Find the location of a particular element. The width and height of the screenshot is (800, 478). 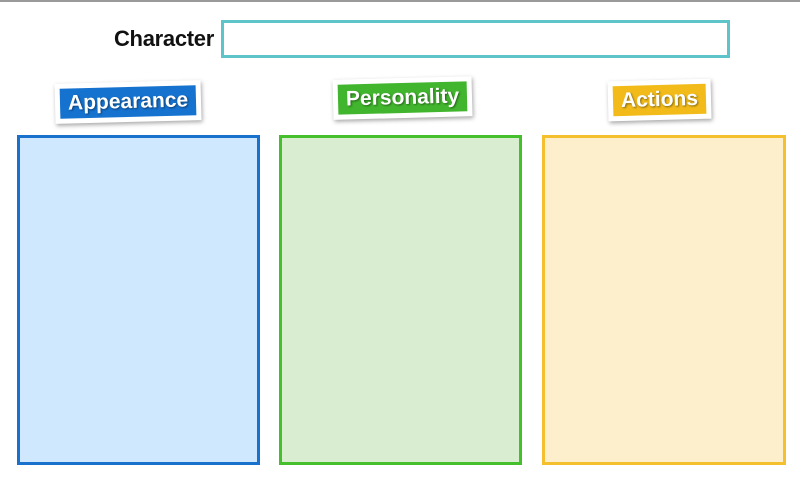

character-input is located at coordinates (475, 39).